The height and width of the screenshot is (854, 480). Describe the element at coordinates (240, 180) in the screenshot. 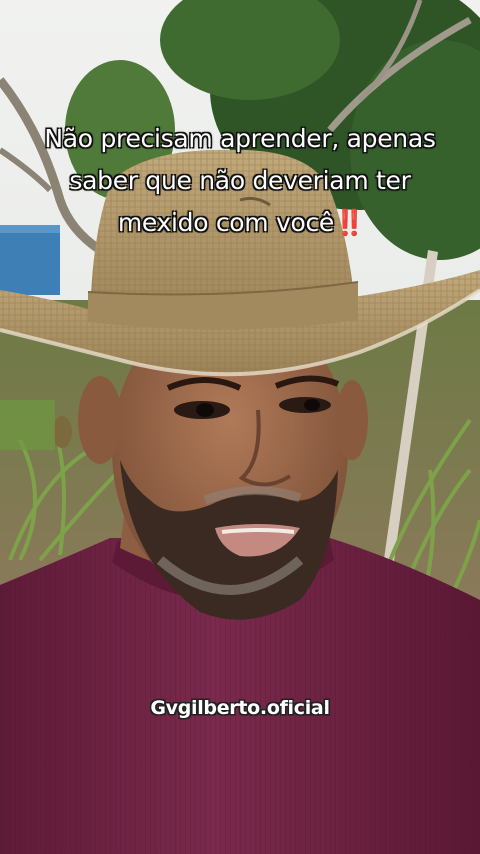

I see `caption-line-2: saber que não deveriam ter` at that location.